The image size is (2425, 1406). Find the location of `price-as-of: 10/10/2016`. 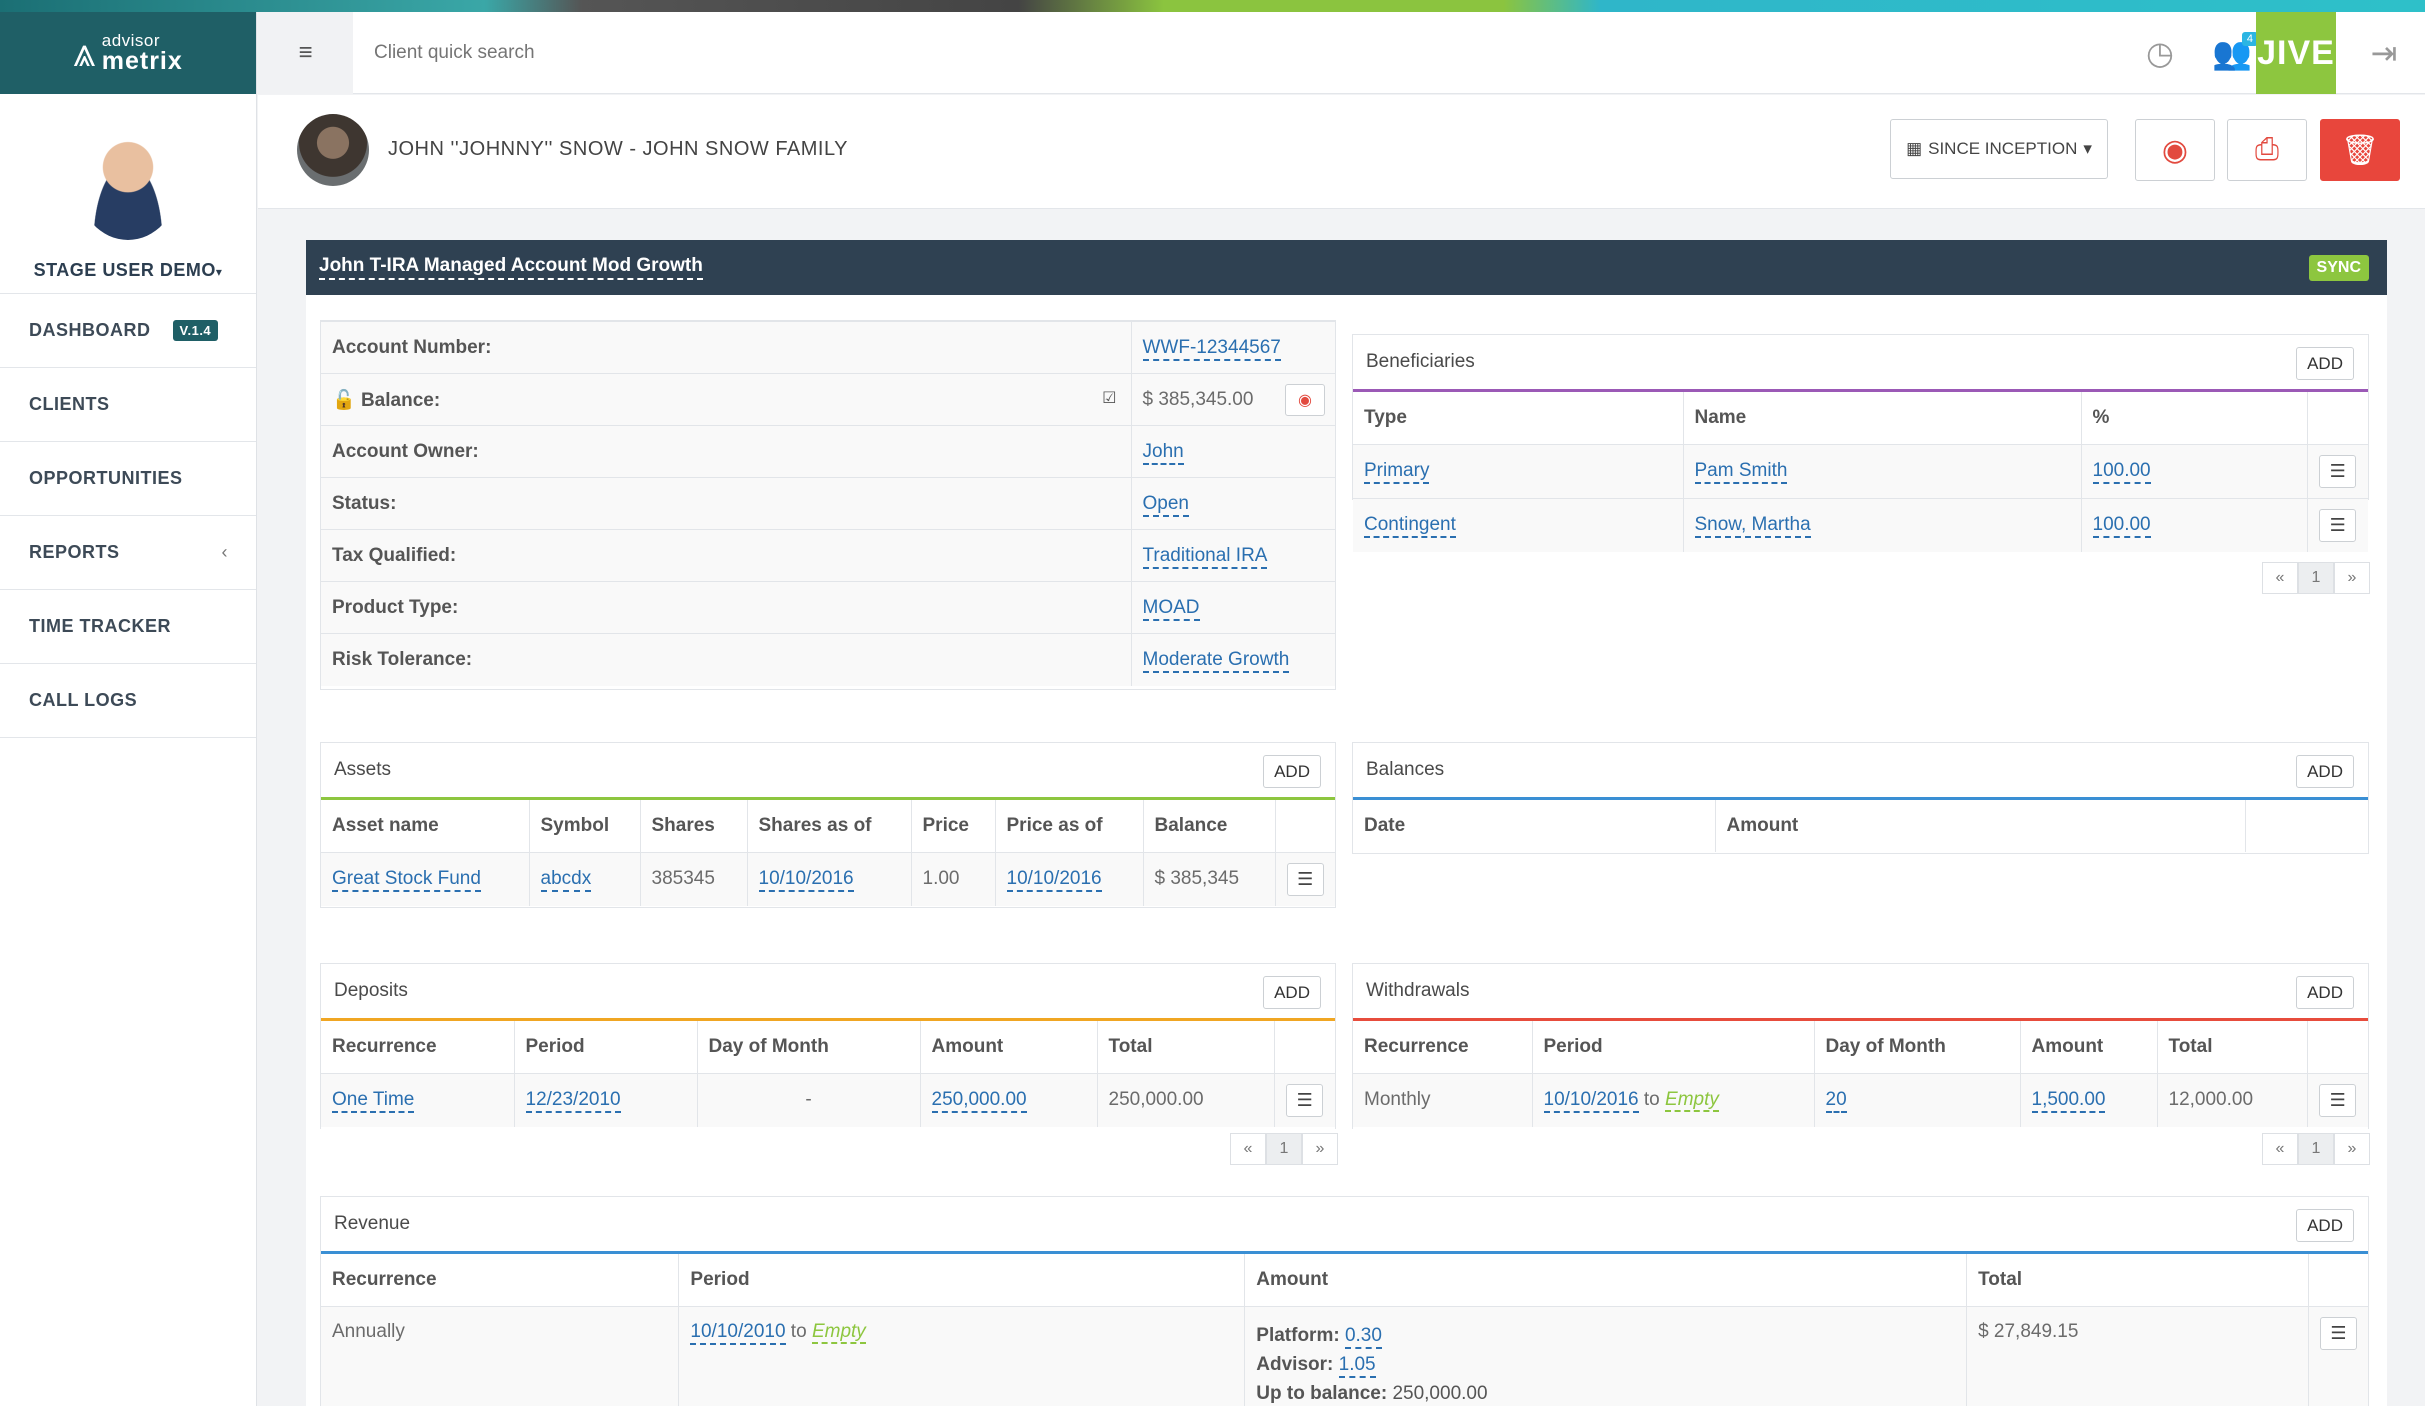

price-as-of: 10/10/2016 is located at coordinates (1054, 880).